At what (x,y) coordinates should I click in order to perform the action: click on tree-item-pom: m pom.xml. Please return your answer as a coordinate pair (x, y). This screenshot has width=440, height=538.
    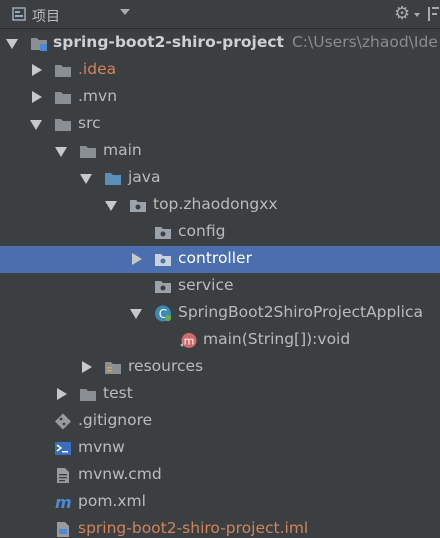
    Looking at the image, I should click on (220, 502).